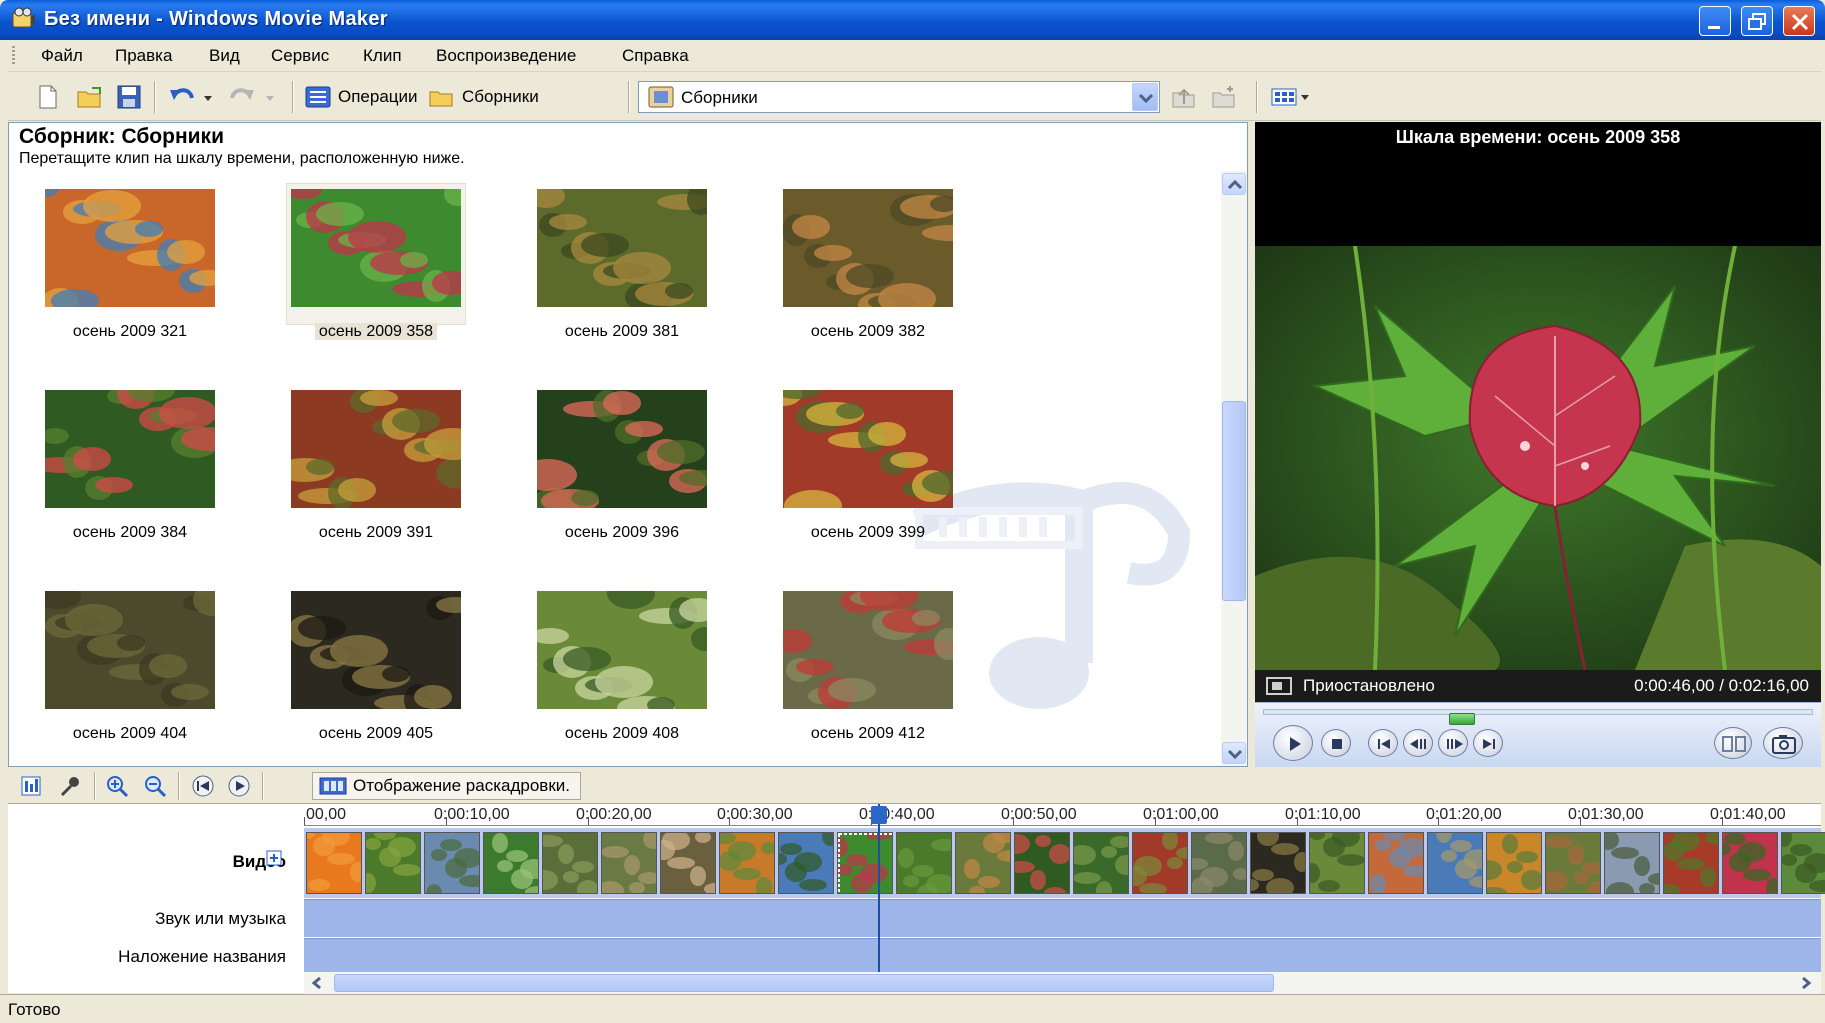  What do you see at coordinates (317, 983) in the screenshot?
I see `scroll-left-icon` at bounding box center [317, 983].